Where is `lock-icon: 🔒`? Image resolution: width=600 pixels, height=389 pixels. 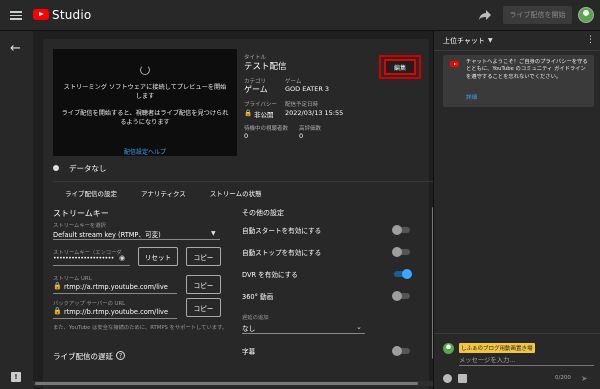 lock-icon: 🔒 is located at coordinates (57, 286).